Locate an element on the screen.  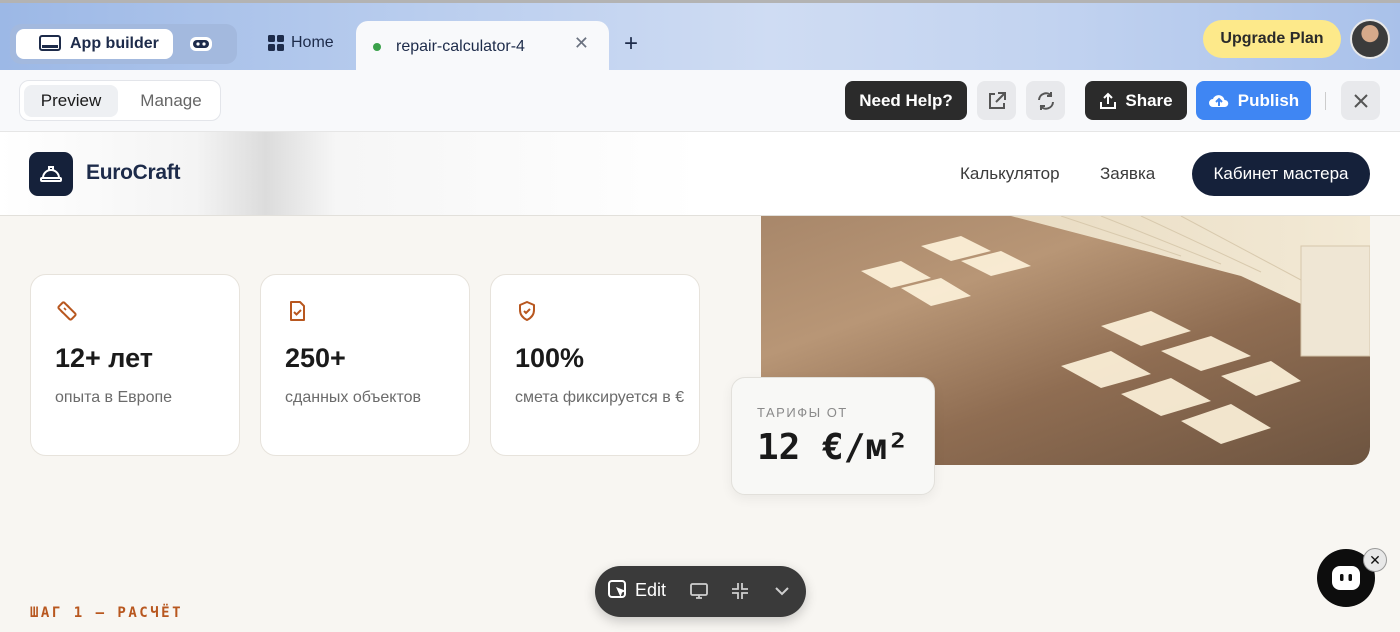
preview-manage-toggle: Preview Manage is located at coordinates (120, 100).